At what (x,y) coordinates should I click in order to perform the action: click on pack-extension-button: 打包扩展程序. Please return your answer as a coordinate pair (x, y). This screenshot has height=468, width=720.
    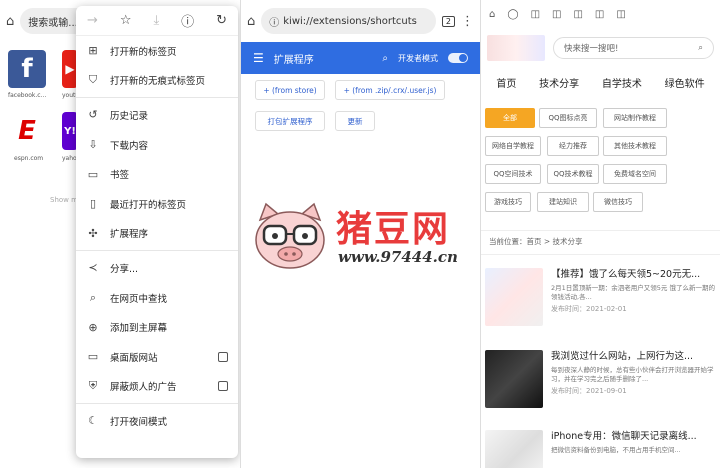
    Looking at the image, I should click on (290, 121).